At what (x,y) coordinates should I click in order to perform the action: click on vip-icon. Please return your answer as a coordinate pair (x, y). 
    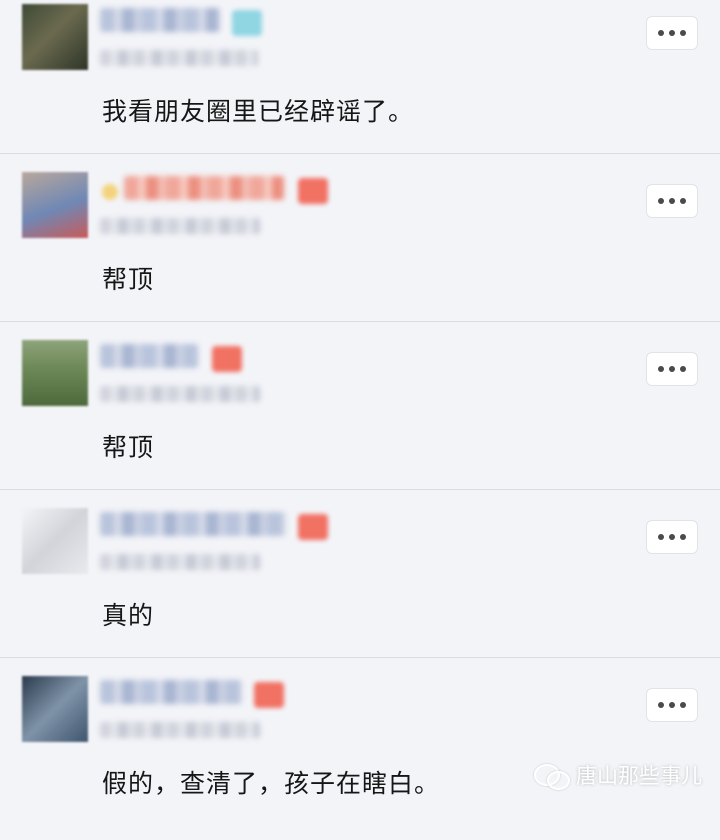
    Looking at the image, I should click on (110, 192).